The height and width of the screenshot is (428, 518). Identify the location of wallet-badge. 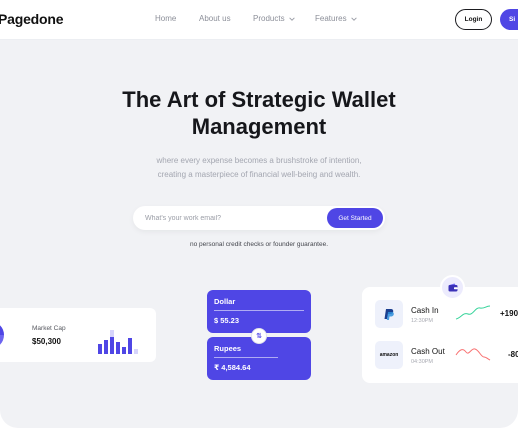
(452, 287).